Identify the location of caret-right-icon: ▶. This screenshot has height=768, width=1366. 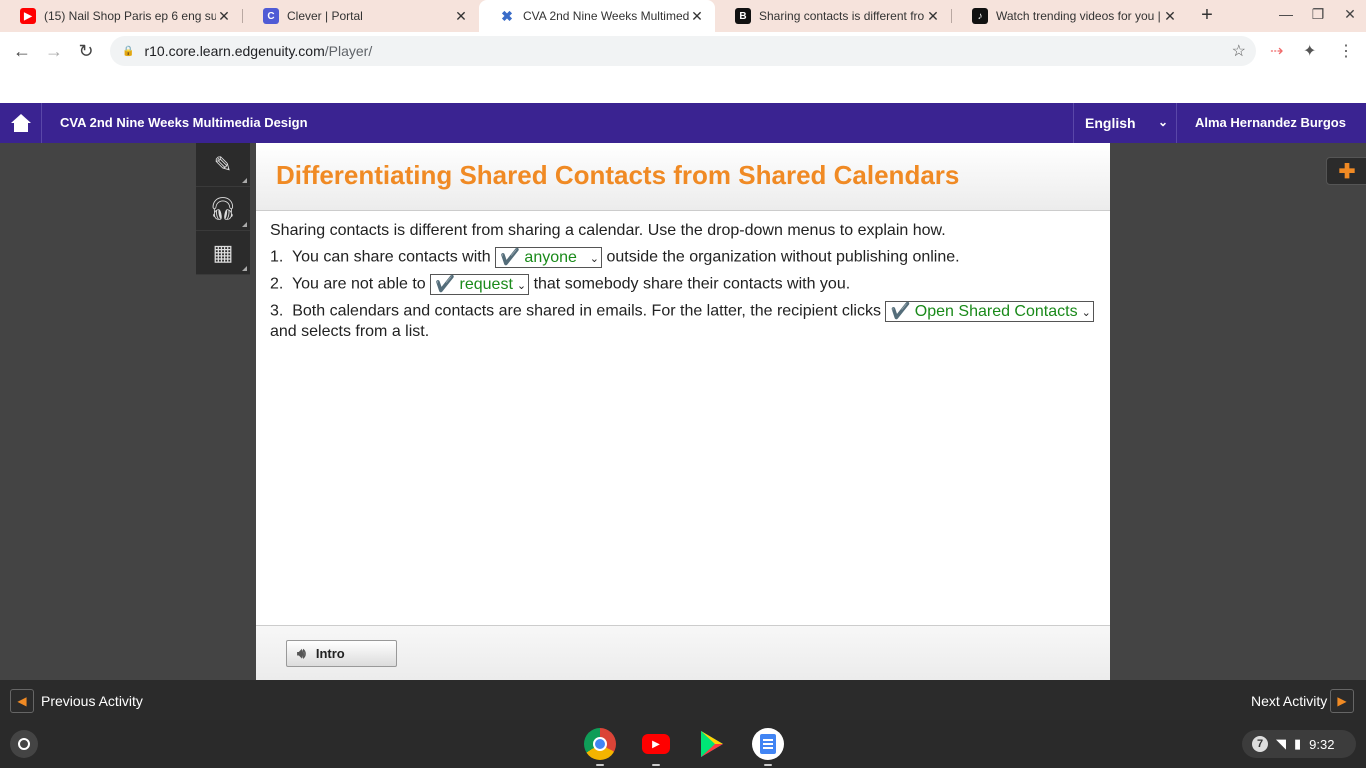
(1342, 701).